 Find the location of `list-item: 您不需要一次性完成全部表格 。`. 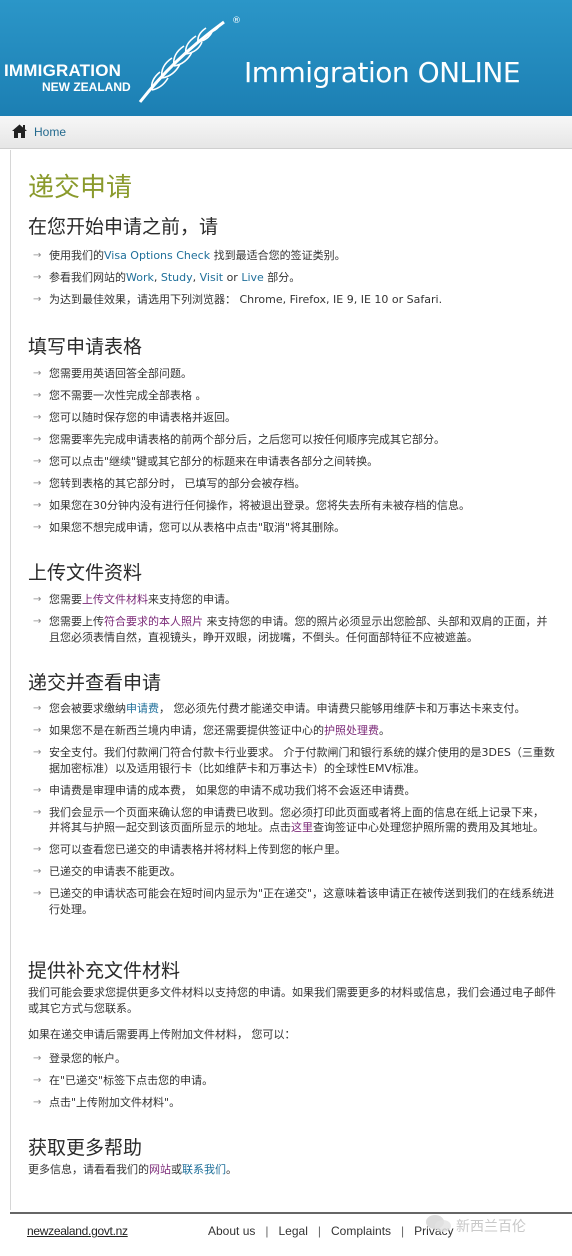

list-item: 您不需要一次性完成全部表格 。 is located at coordinates (294, 396).